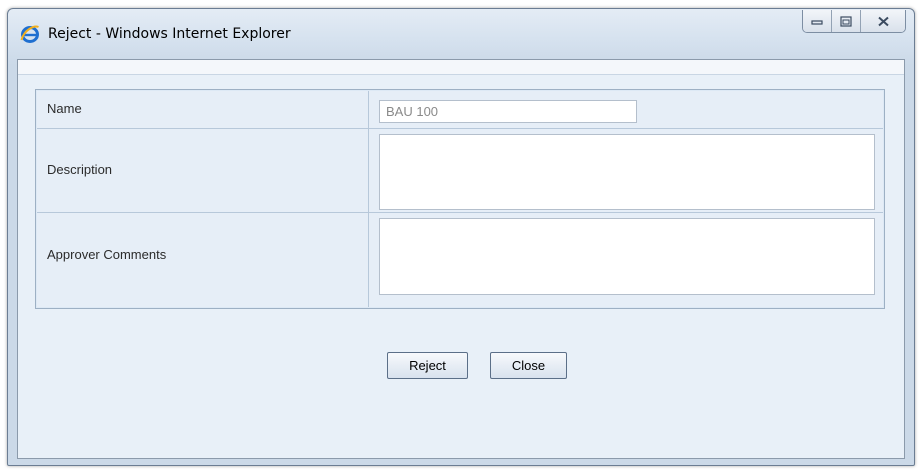  I want to click on content-header-strip, so click(461, 67).